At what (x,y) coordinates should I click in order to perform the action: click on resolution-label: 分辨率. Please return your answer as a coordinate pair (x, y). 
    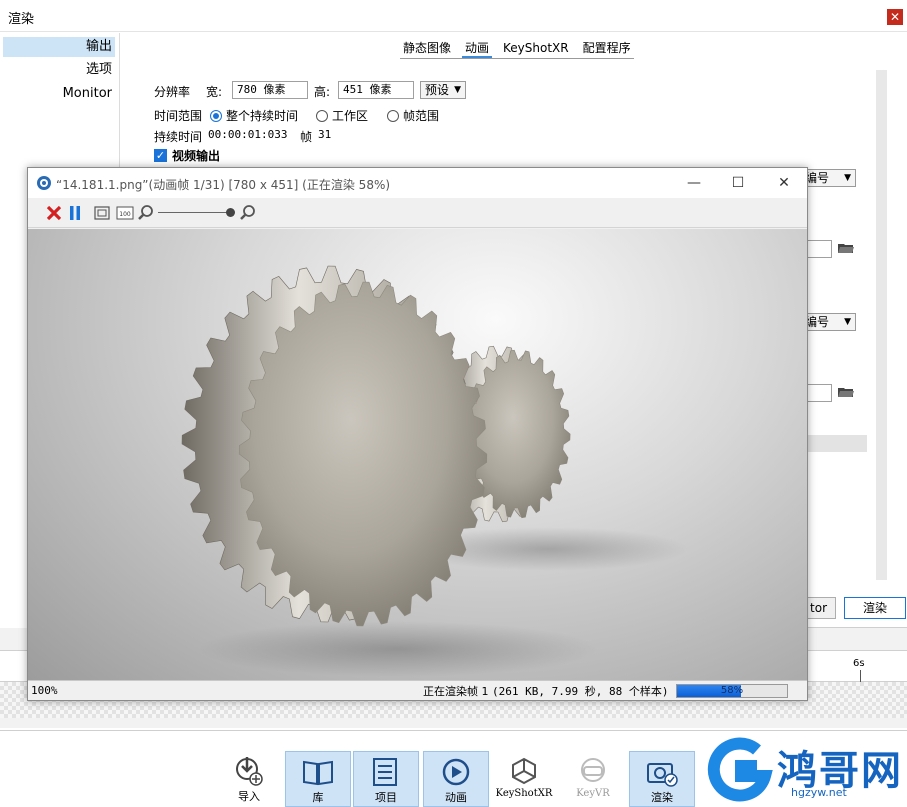
    Looking at the image, I should click on (172, 92).